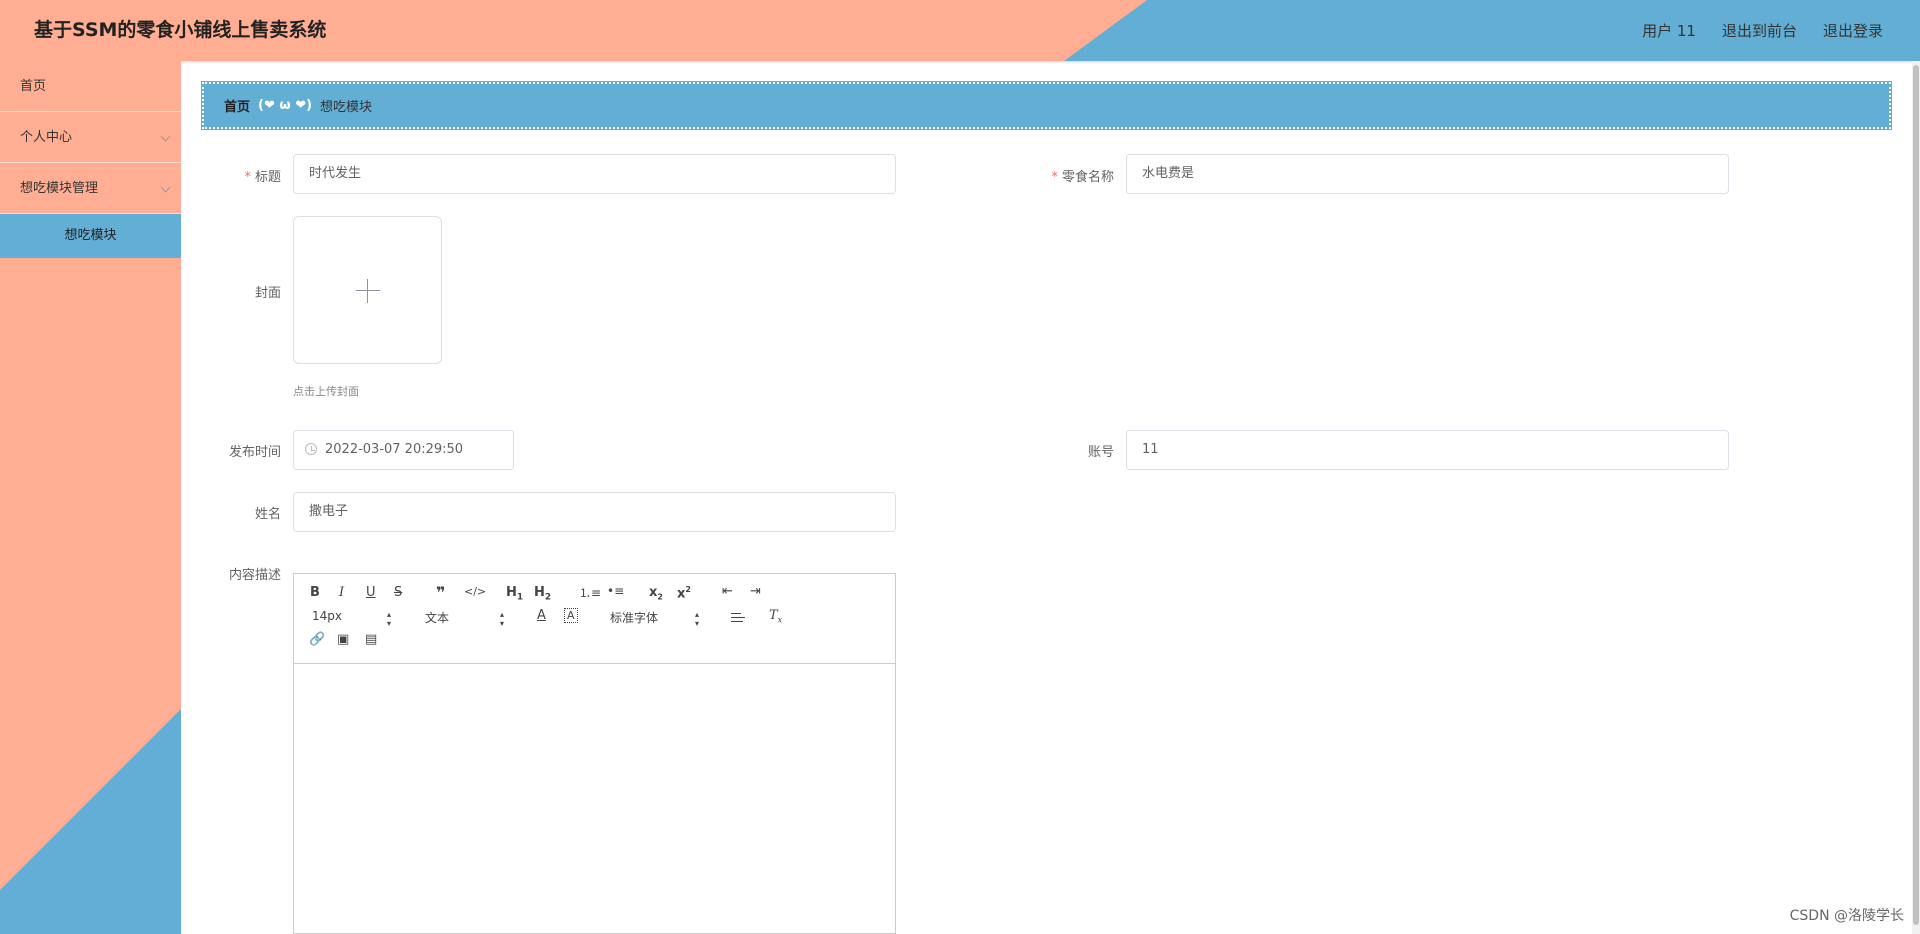  Describe the element at coordinates (727, 591) in the screenshot. I see `indent-decrease-icon: ⇤` at that location.